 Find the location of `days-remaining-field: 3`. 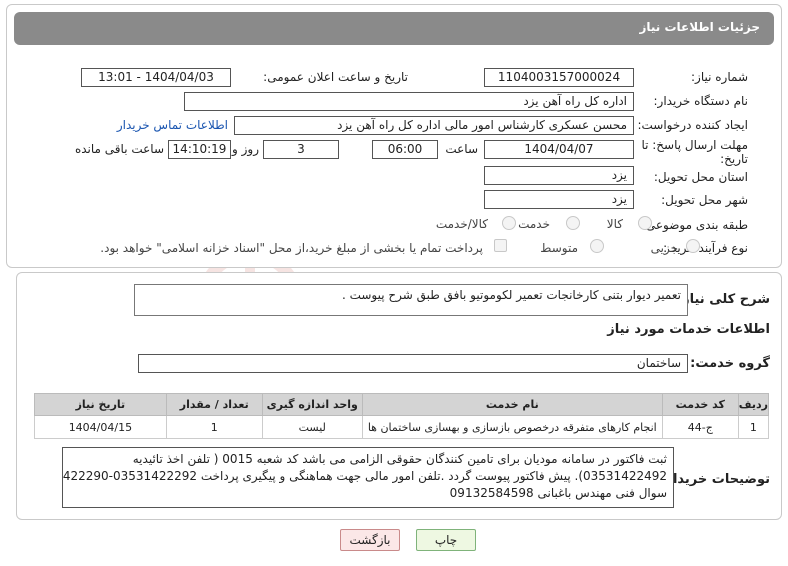

days-remaining-field: 3 is located at coordinates (301, 149).